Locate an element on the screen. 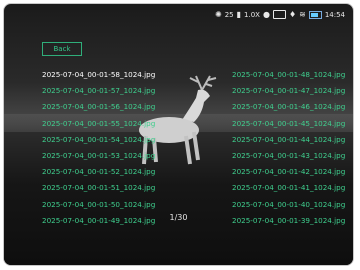  file-item: 2025-07-04_00-01-50_1024.jpg is located at coordinates (98, 205).